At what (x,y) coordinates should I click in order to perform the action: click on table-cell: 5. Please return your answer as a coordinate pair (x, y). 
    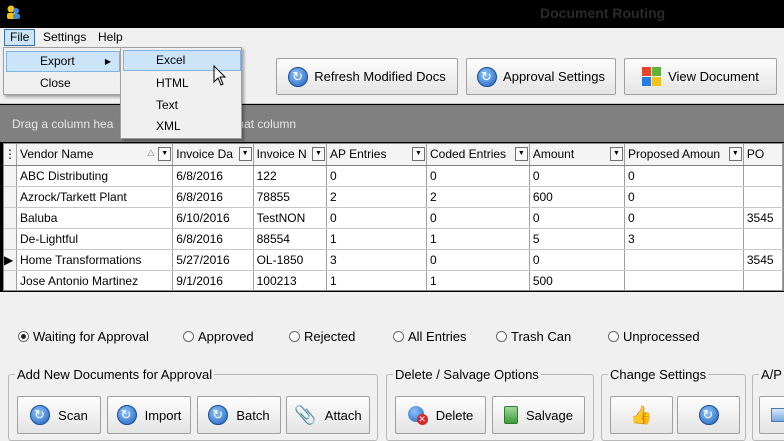
    Looking at the image, I should click on (577, 239).